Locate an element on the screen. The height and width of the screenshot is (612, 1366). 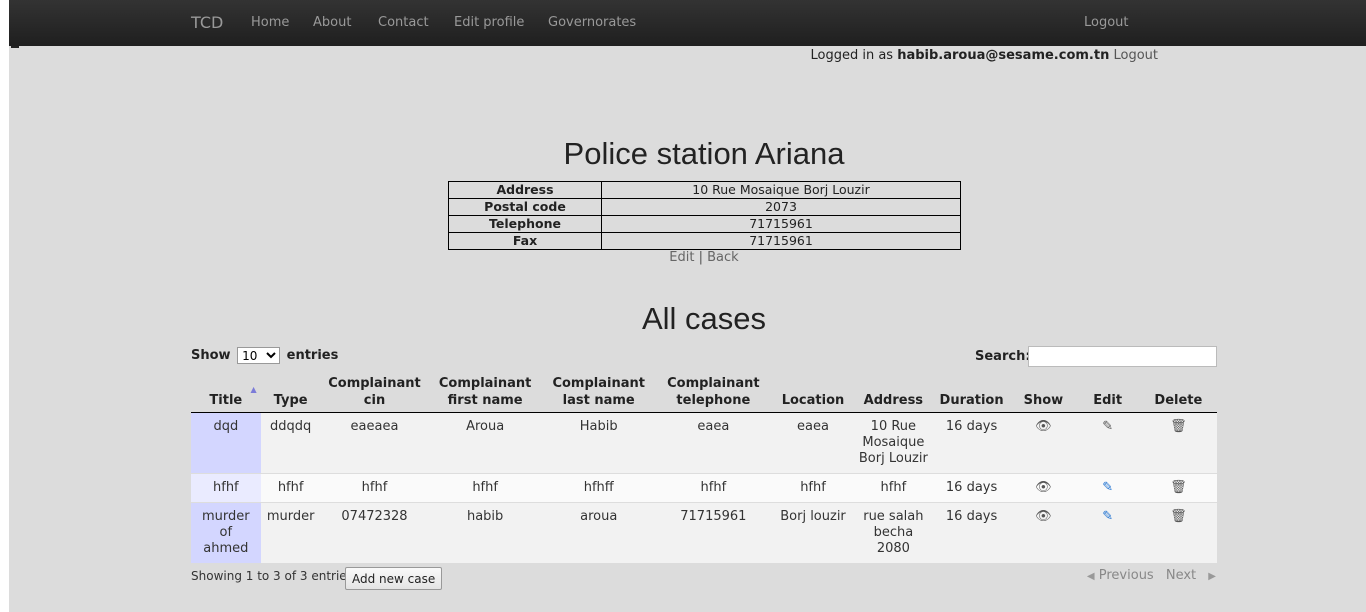
session-user: habib.aroua@sesame.com.tn is located at coordinates (1003, 55).